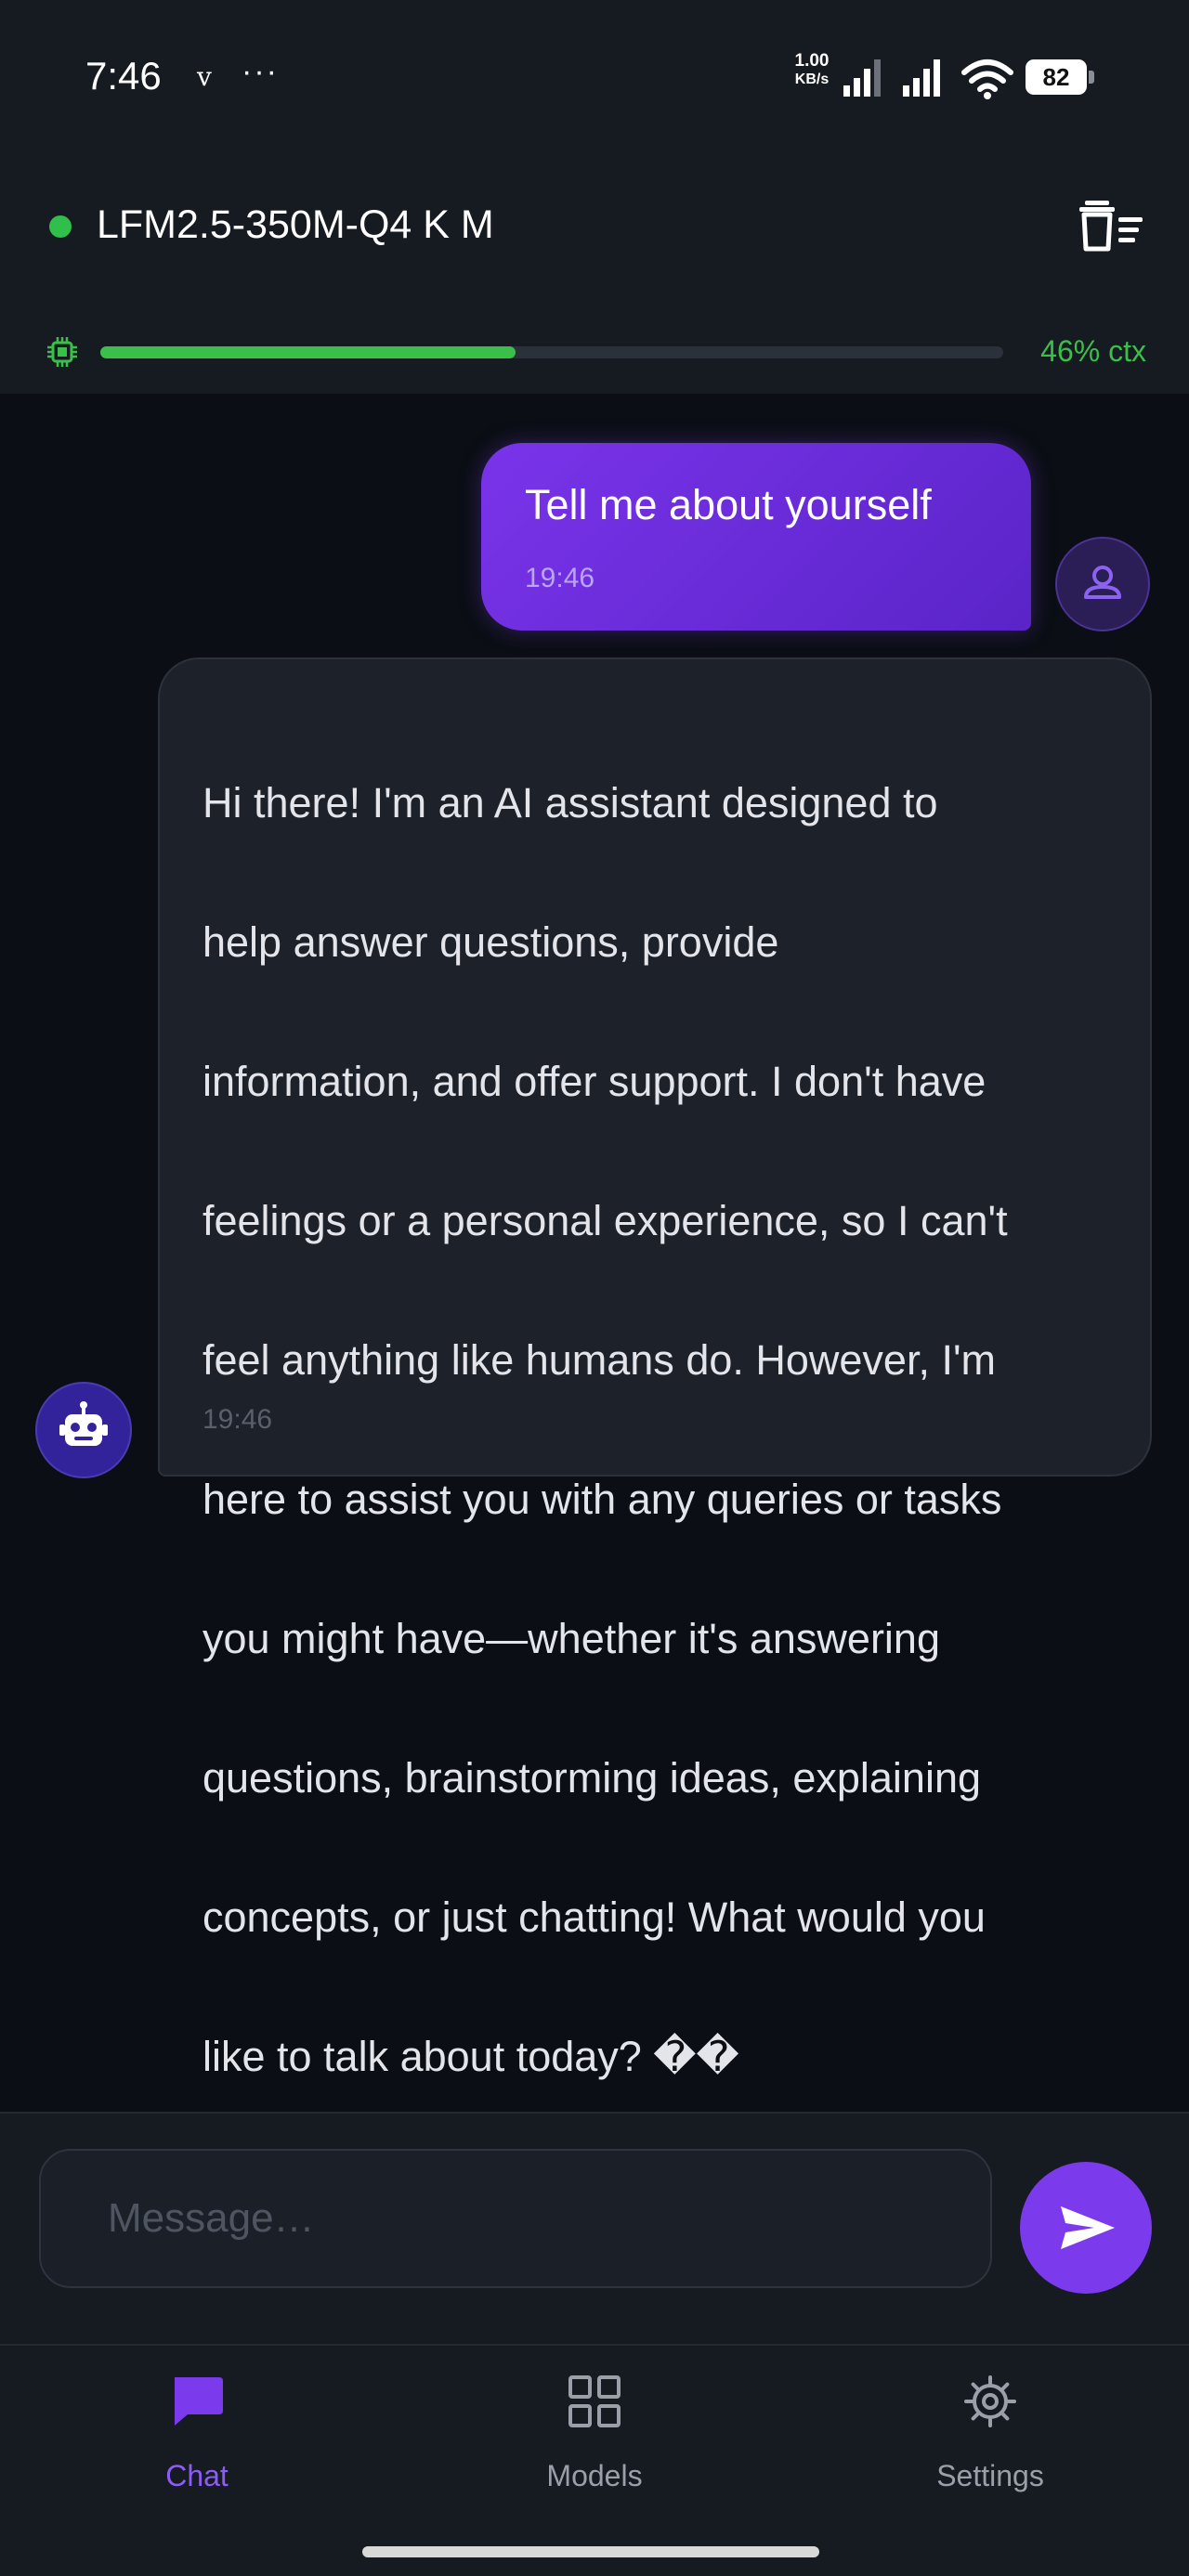  I want to click on network-speed: 1.00 KB/s, so click(812, 70).